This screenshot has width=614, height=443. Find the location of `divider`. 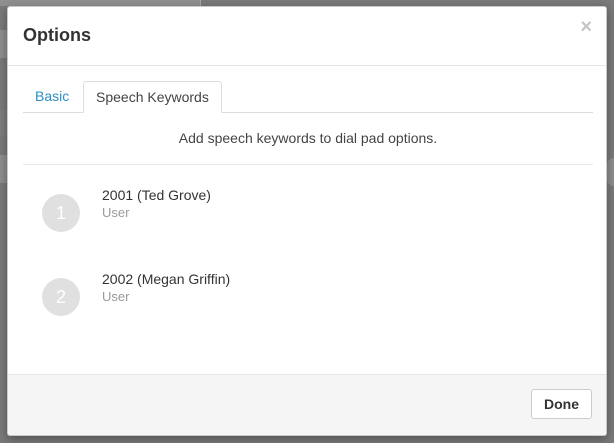

divider is located at coordinates (308, 164).